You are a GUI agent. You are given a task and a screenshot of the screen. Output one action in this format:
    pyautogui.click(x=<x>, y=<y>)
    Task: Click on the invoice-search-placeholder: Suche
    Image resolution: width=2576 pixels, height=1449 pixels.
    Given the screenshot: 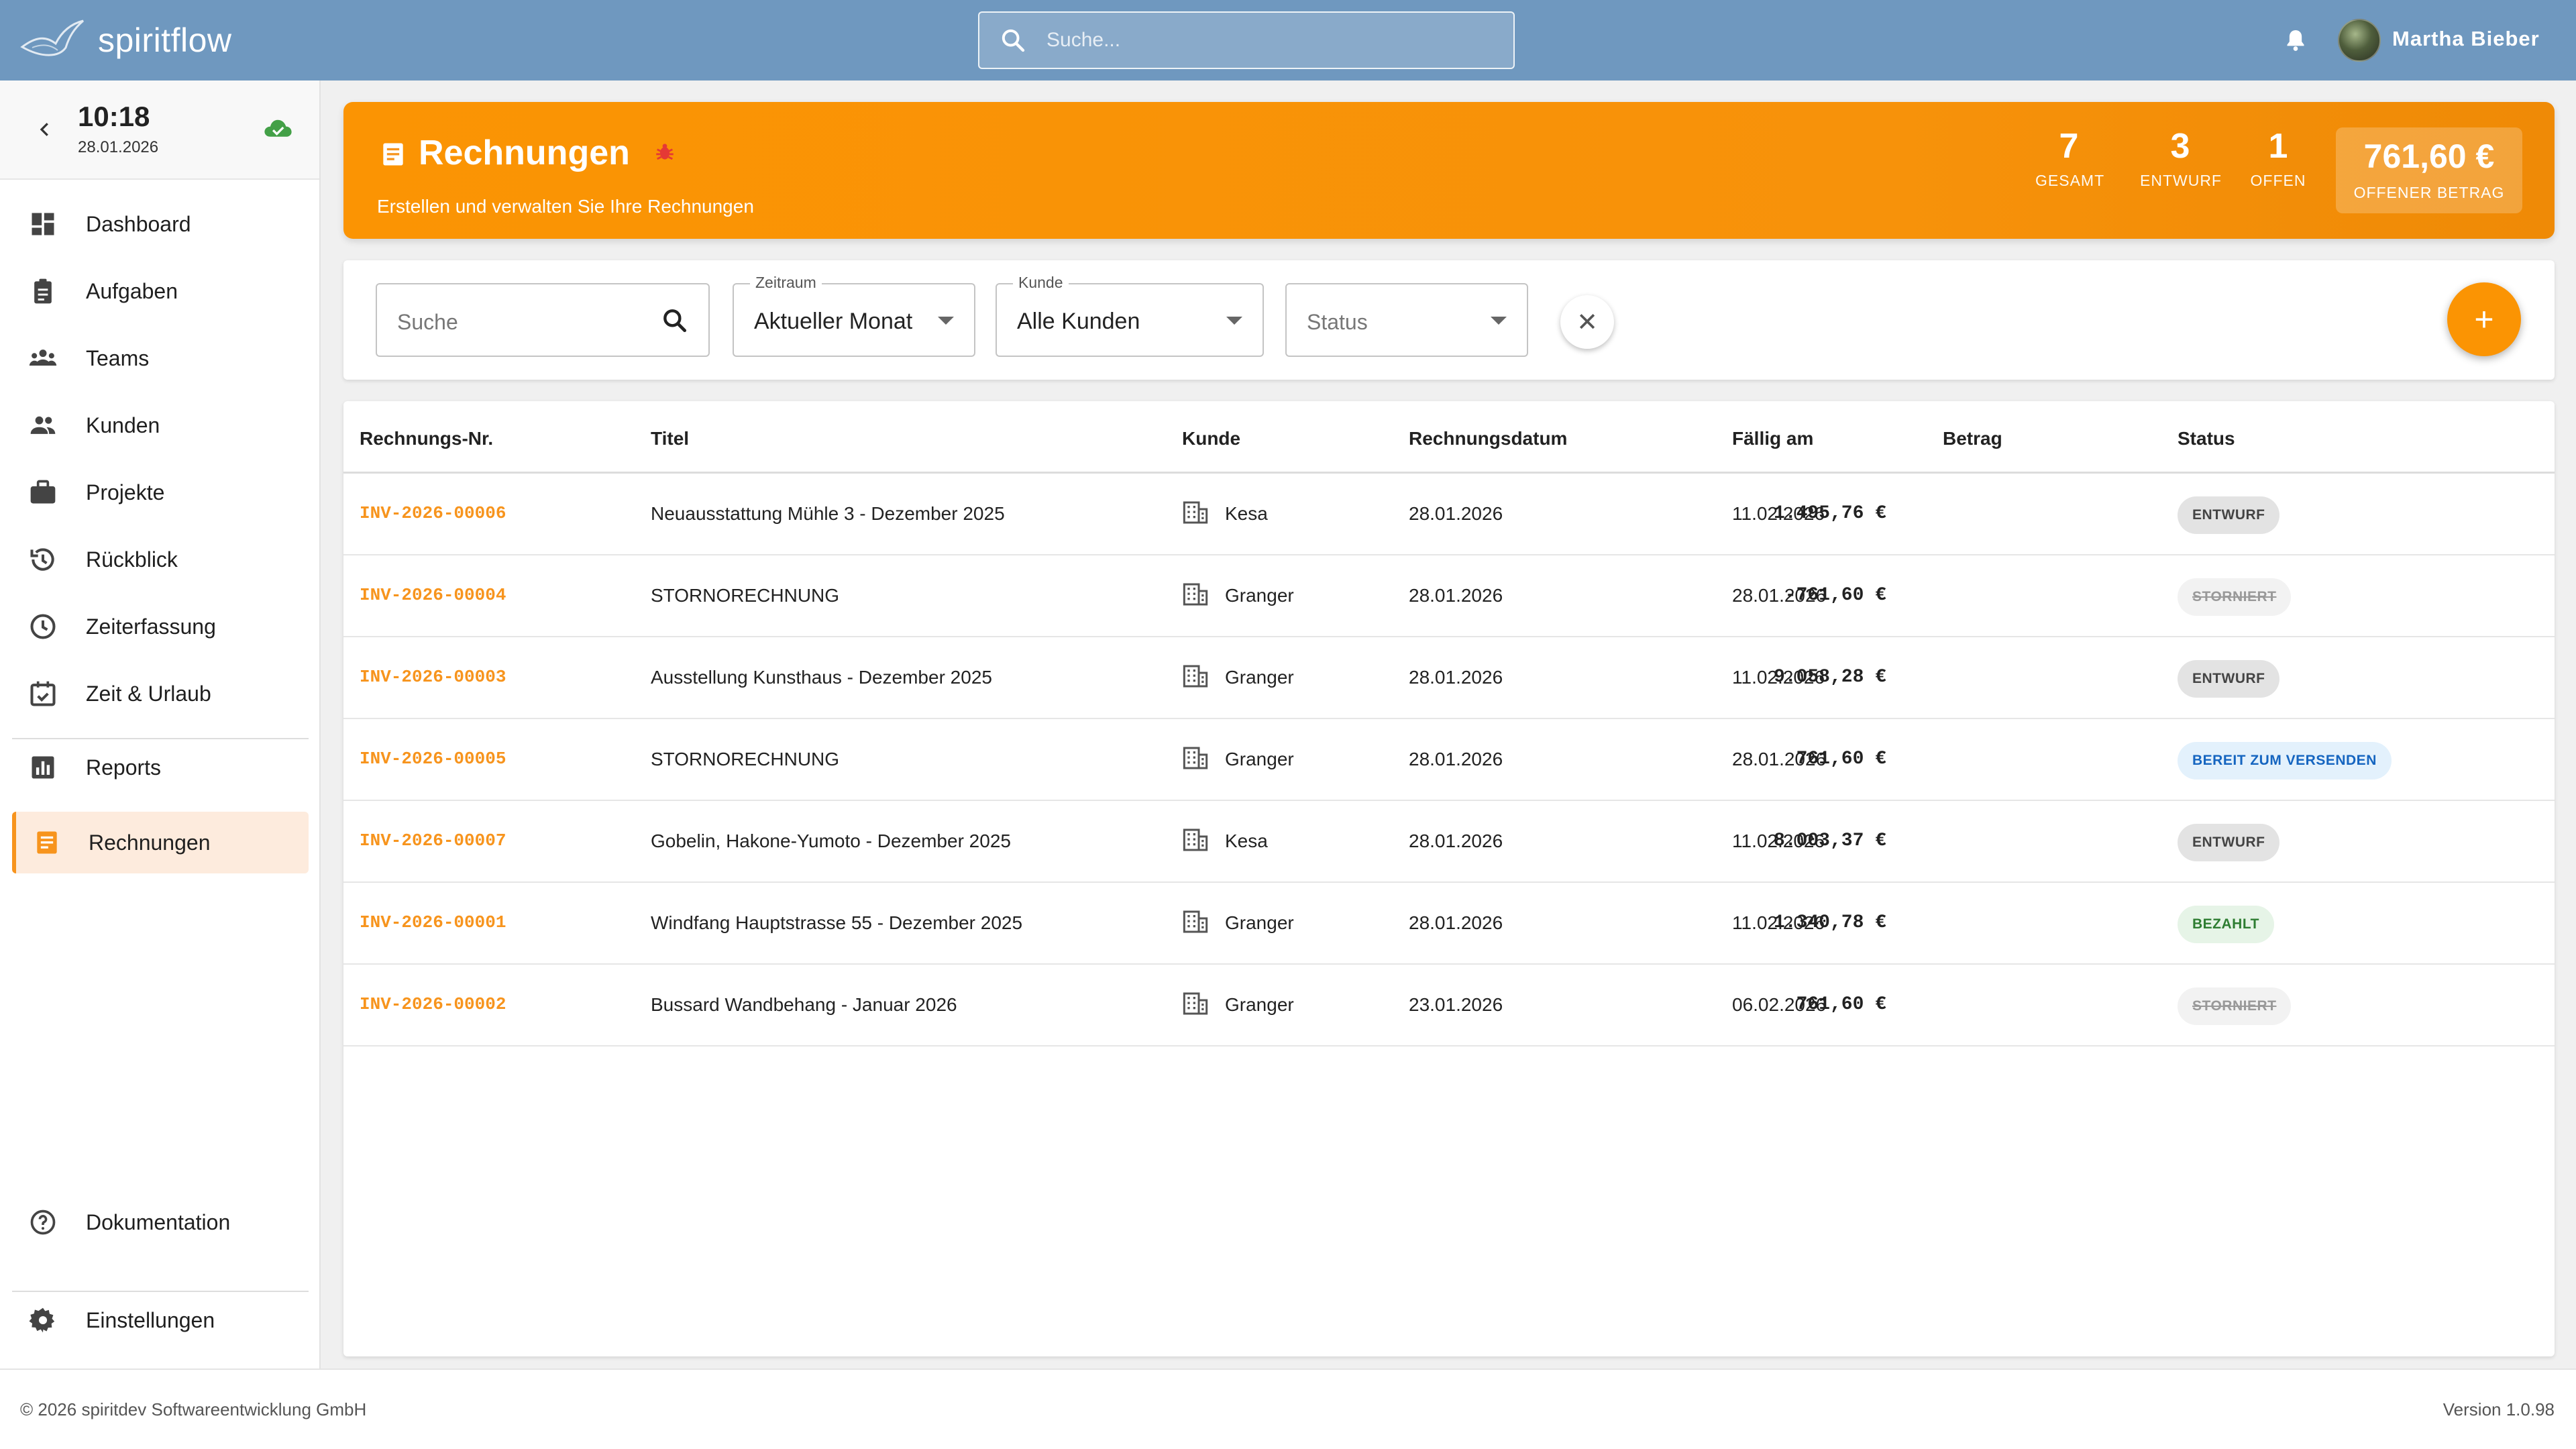 What is the action you would take?
    pyautogui.click(x=427, y=322)
    